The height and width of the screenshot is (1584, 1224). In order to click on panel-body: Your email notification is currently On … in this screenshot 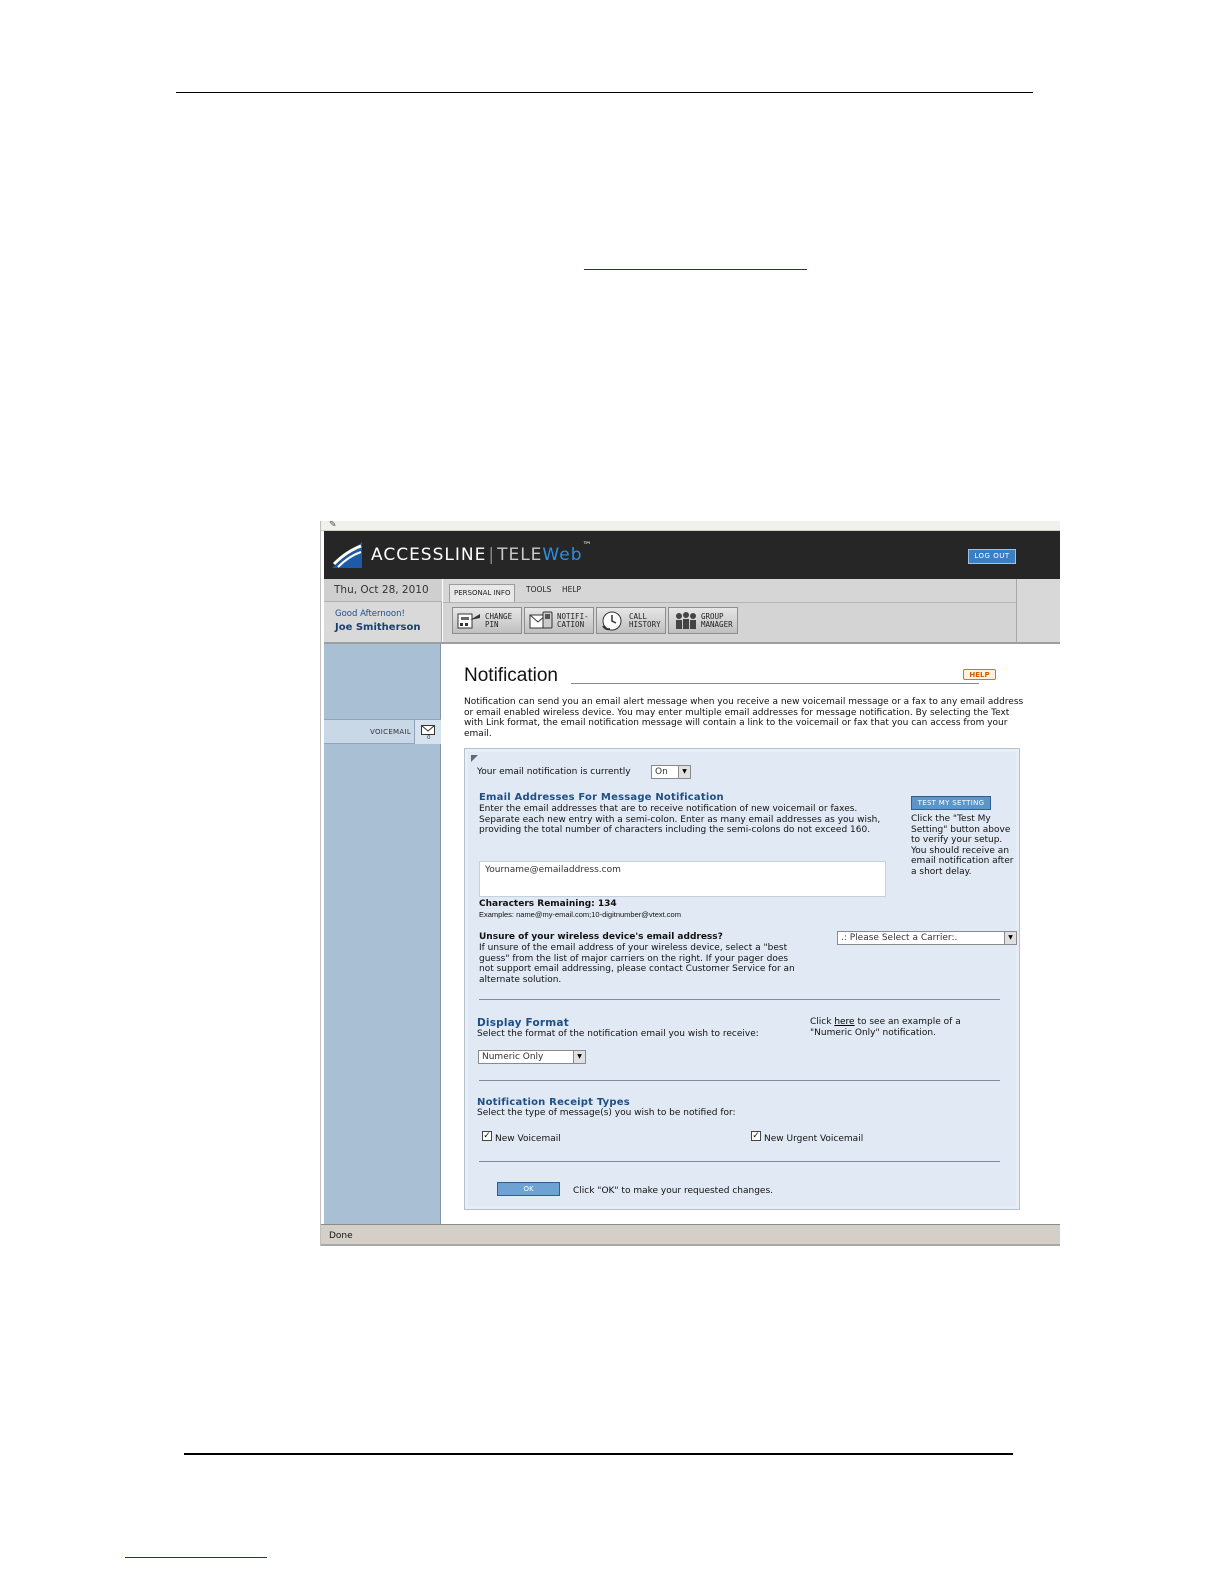, I will do `click(742, 979)`.